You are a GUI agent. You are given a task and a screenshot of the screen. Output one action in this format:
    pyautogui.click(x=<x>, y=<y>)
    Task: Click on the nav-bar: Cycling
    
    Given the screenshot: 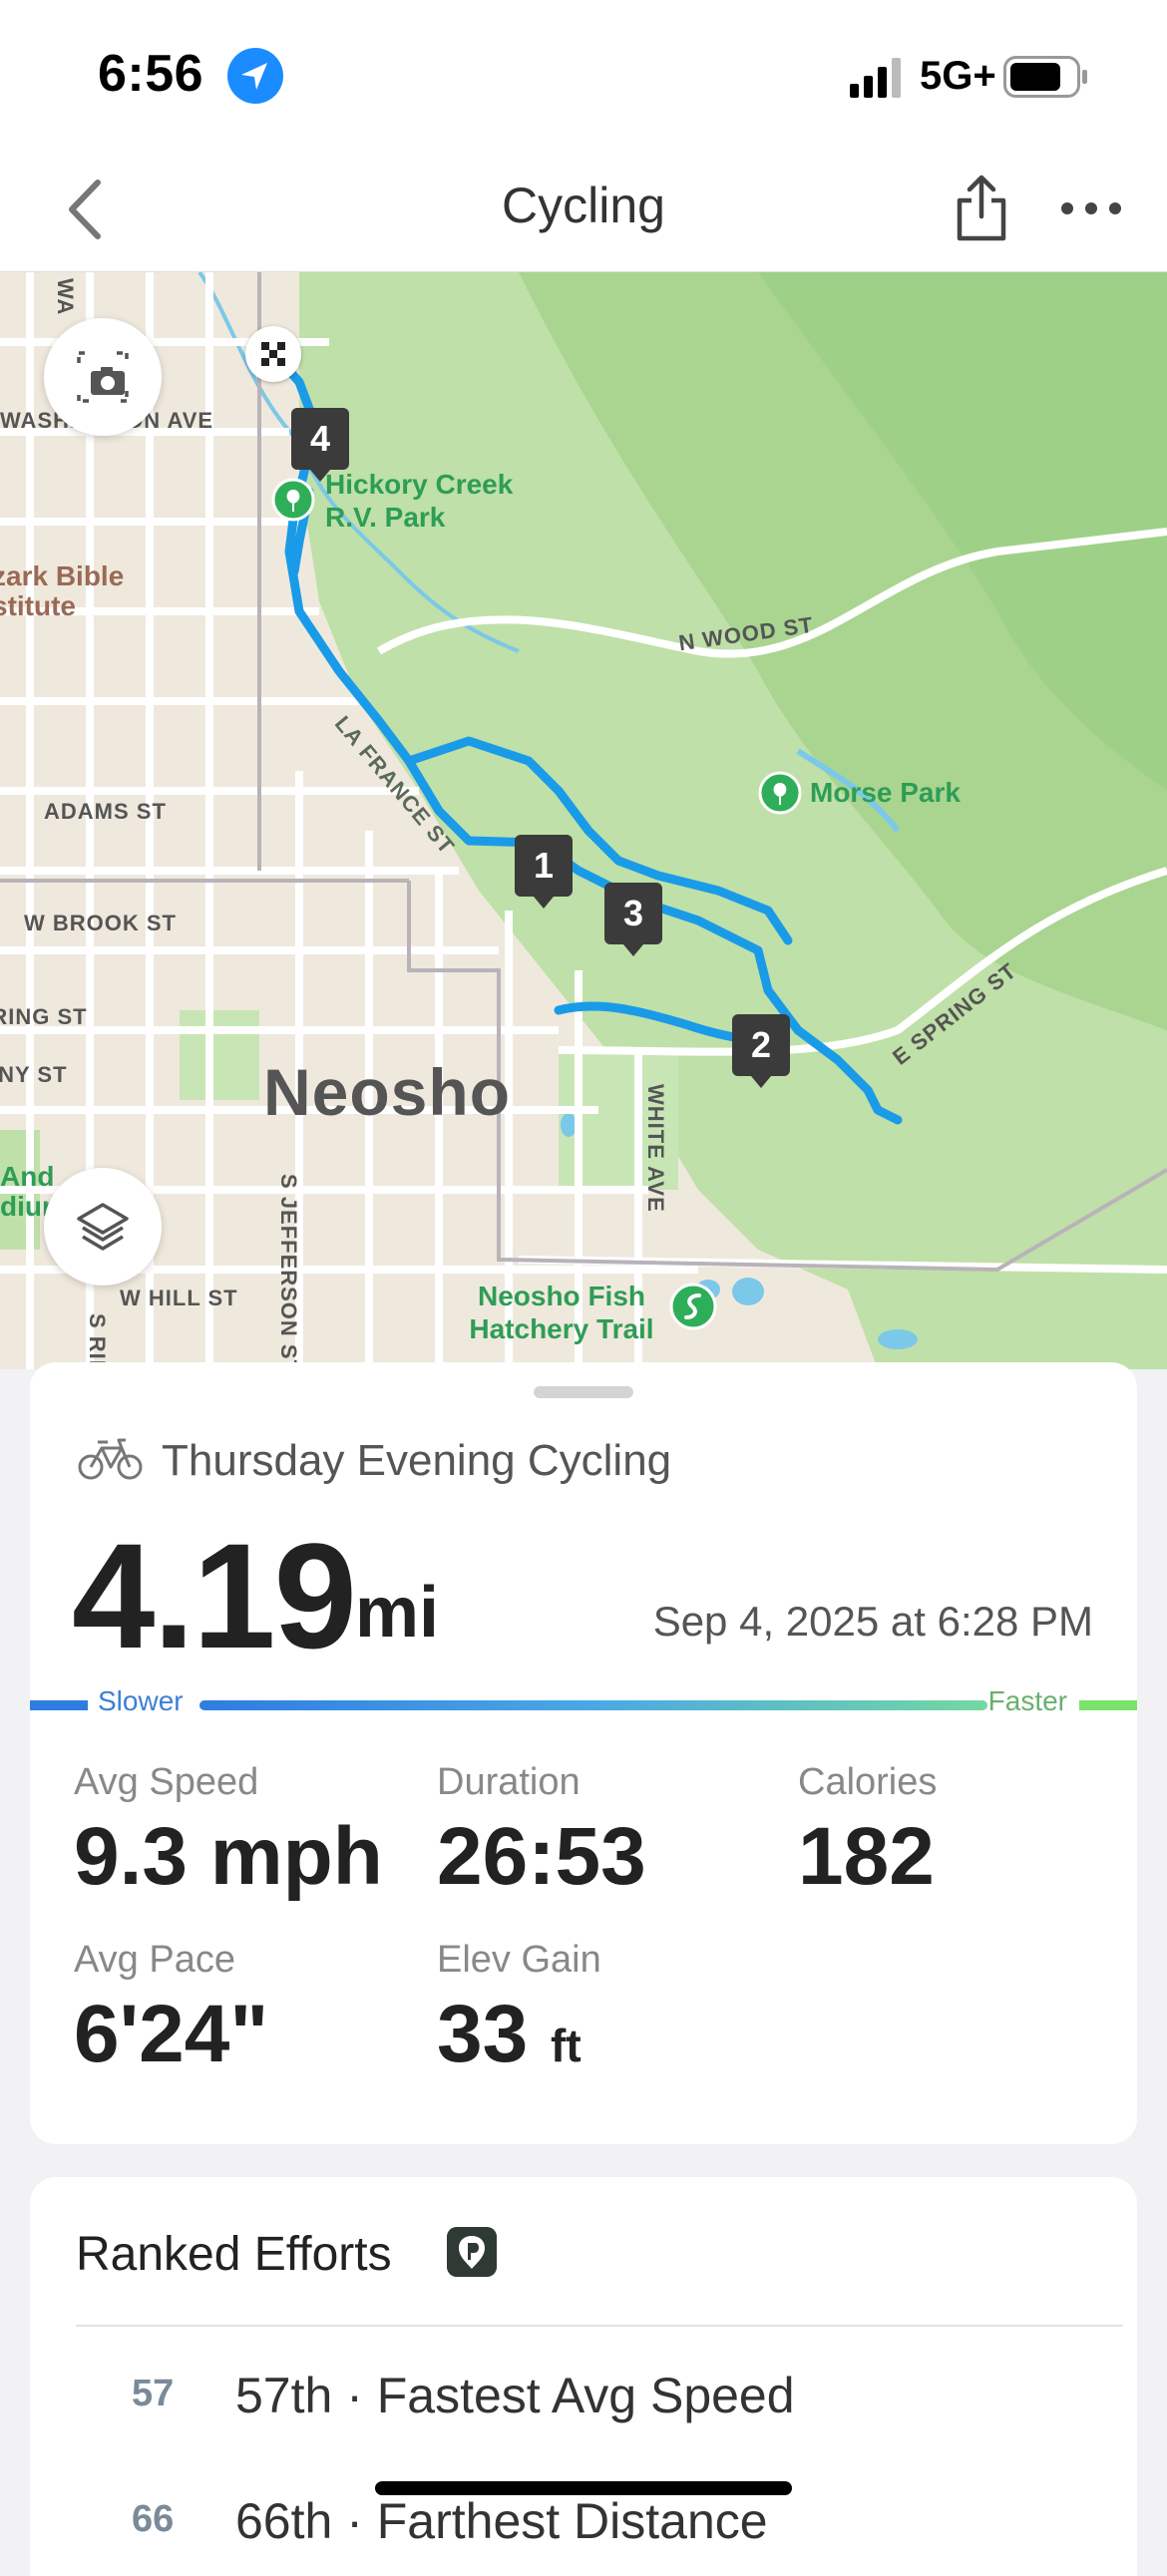 What is the action you would take?
    pyautogui.click(x=583, y=214)
    